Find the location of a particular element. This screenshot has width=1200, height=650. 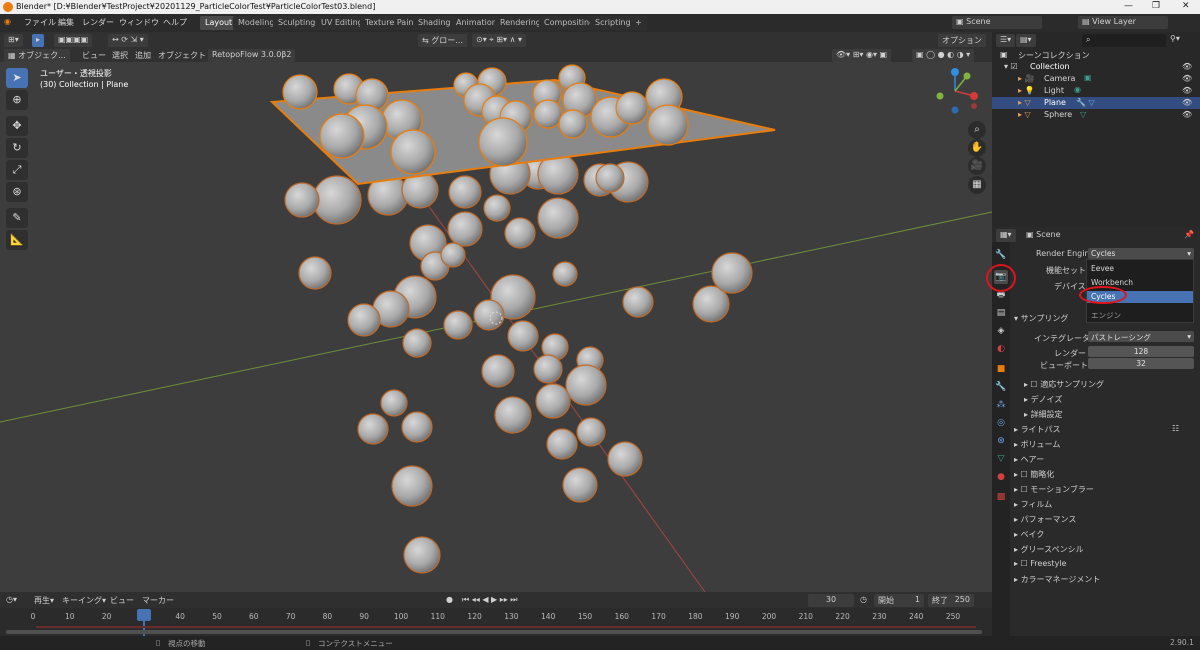

view-layer-selector: ▤ View Layer is located at coordinates (1123, 22).